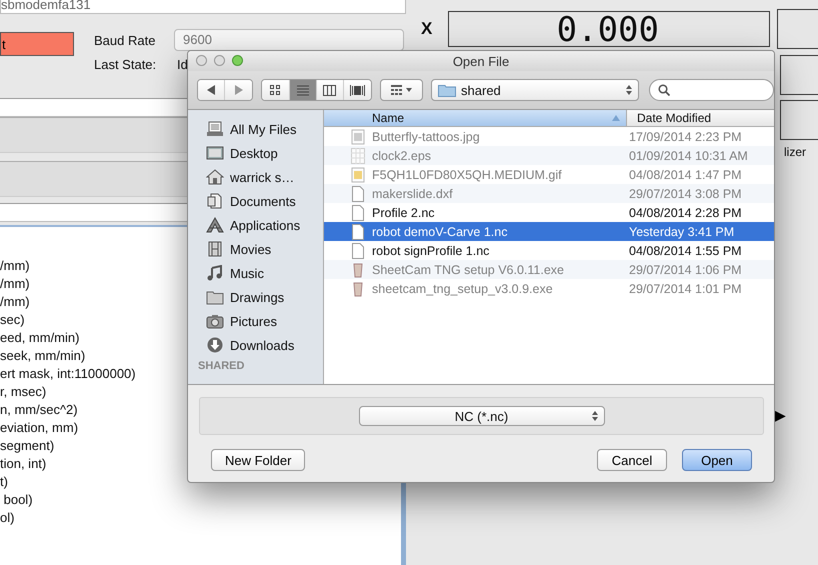 The height and width of the screenshot is (565, 818). What do you see at coordinates (609, 29) in the screenshot?
I see `coordinate-display: 0.000` at bounding box center [609, 29].